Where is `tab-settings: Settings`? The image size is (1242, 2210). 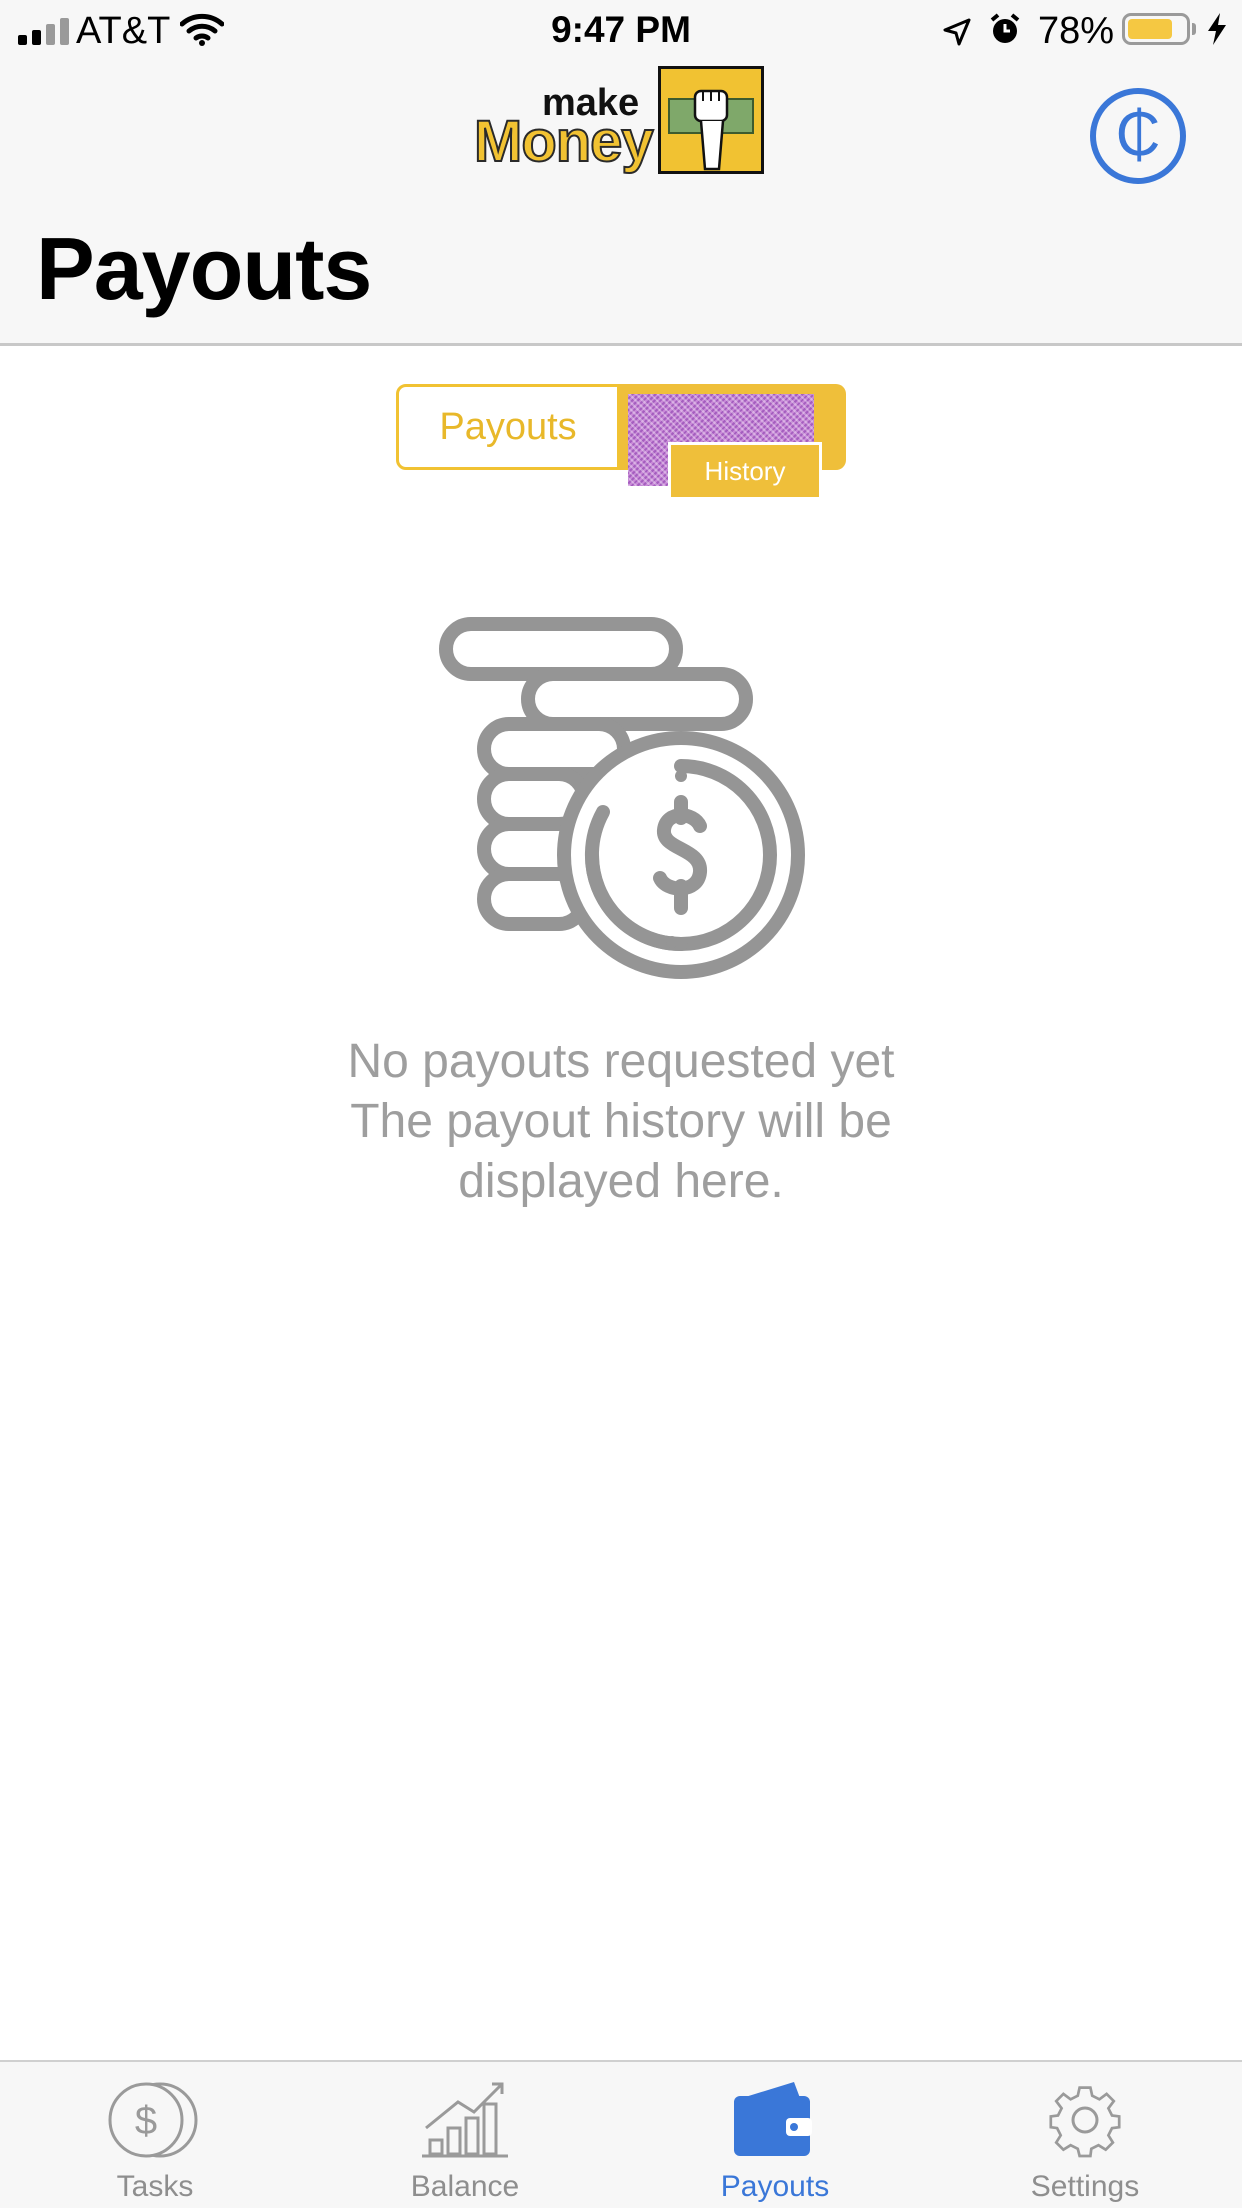 tab-settings: Settings is located at coordinates (1085, 2136).